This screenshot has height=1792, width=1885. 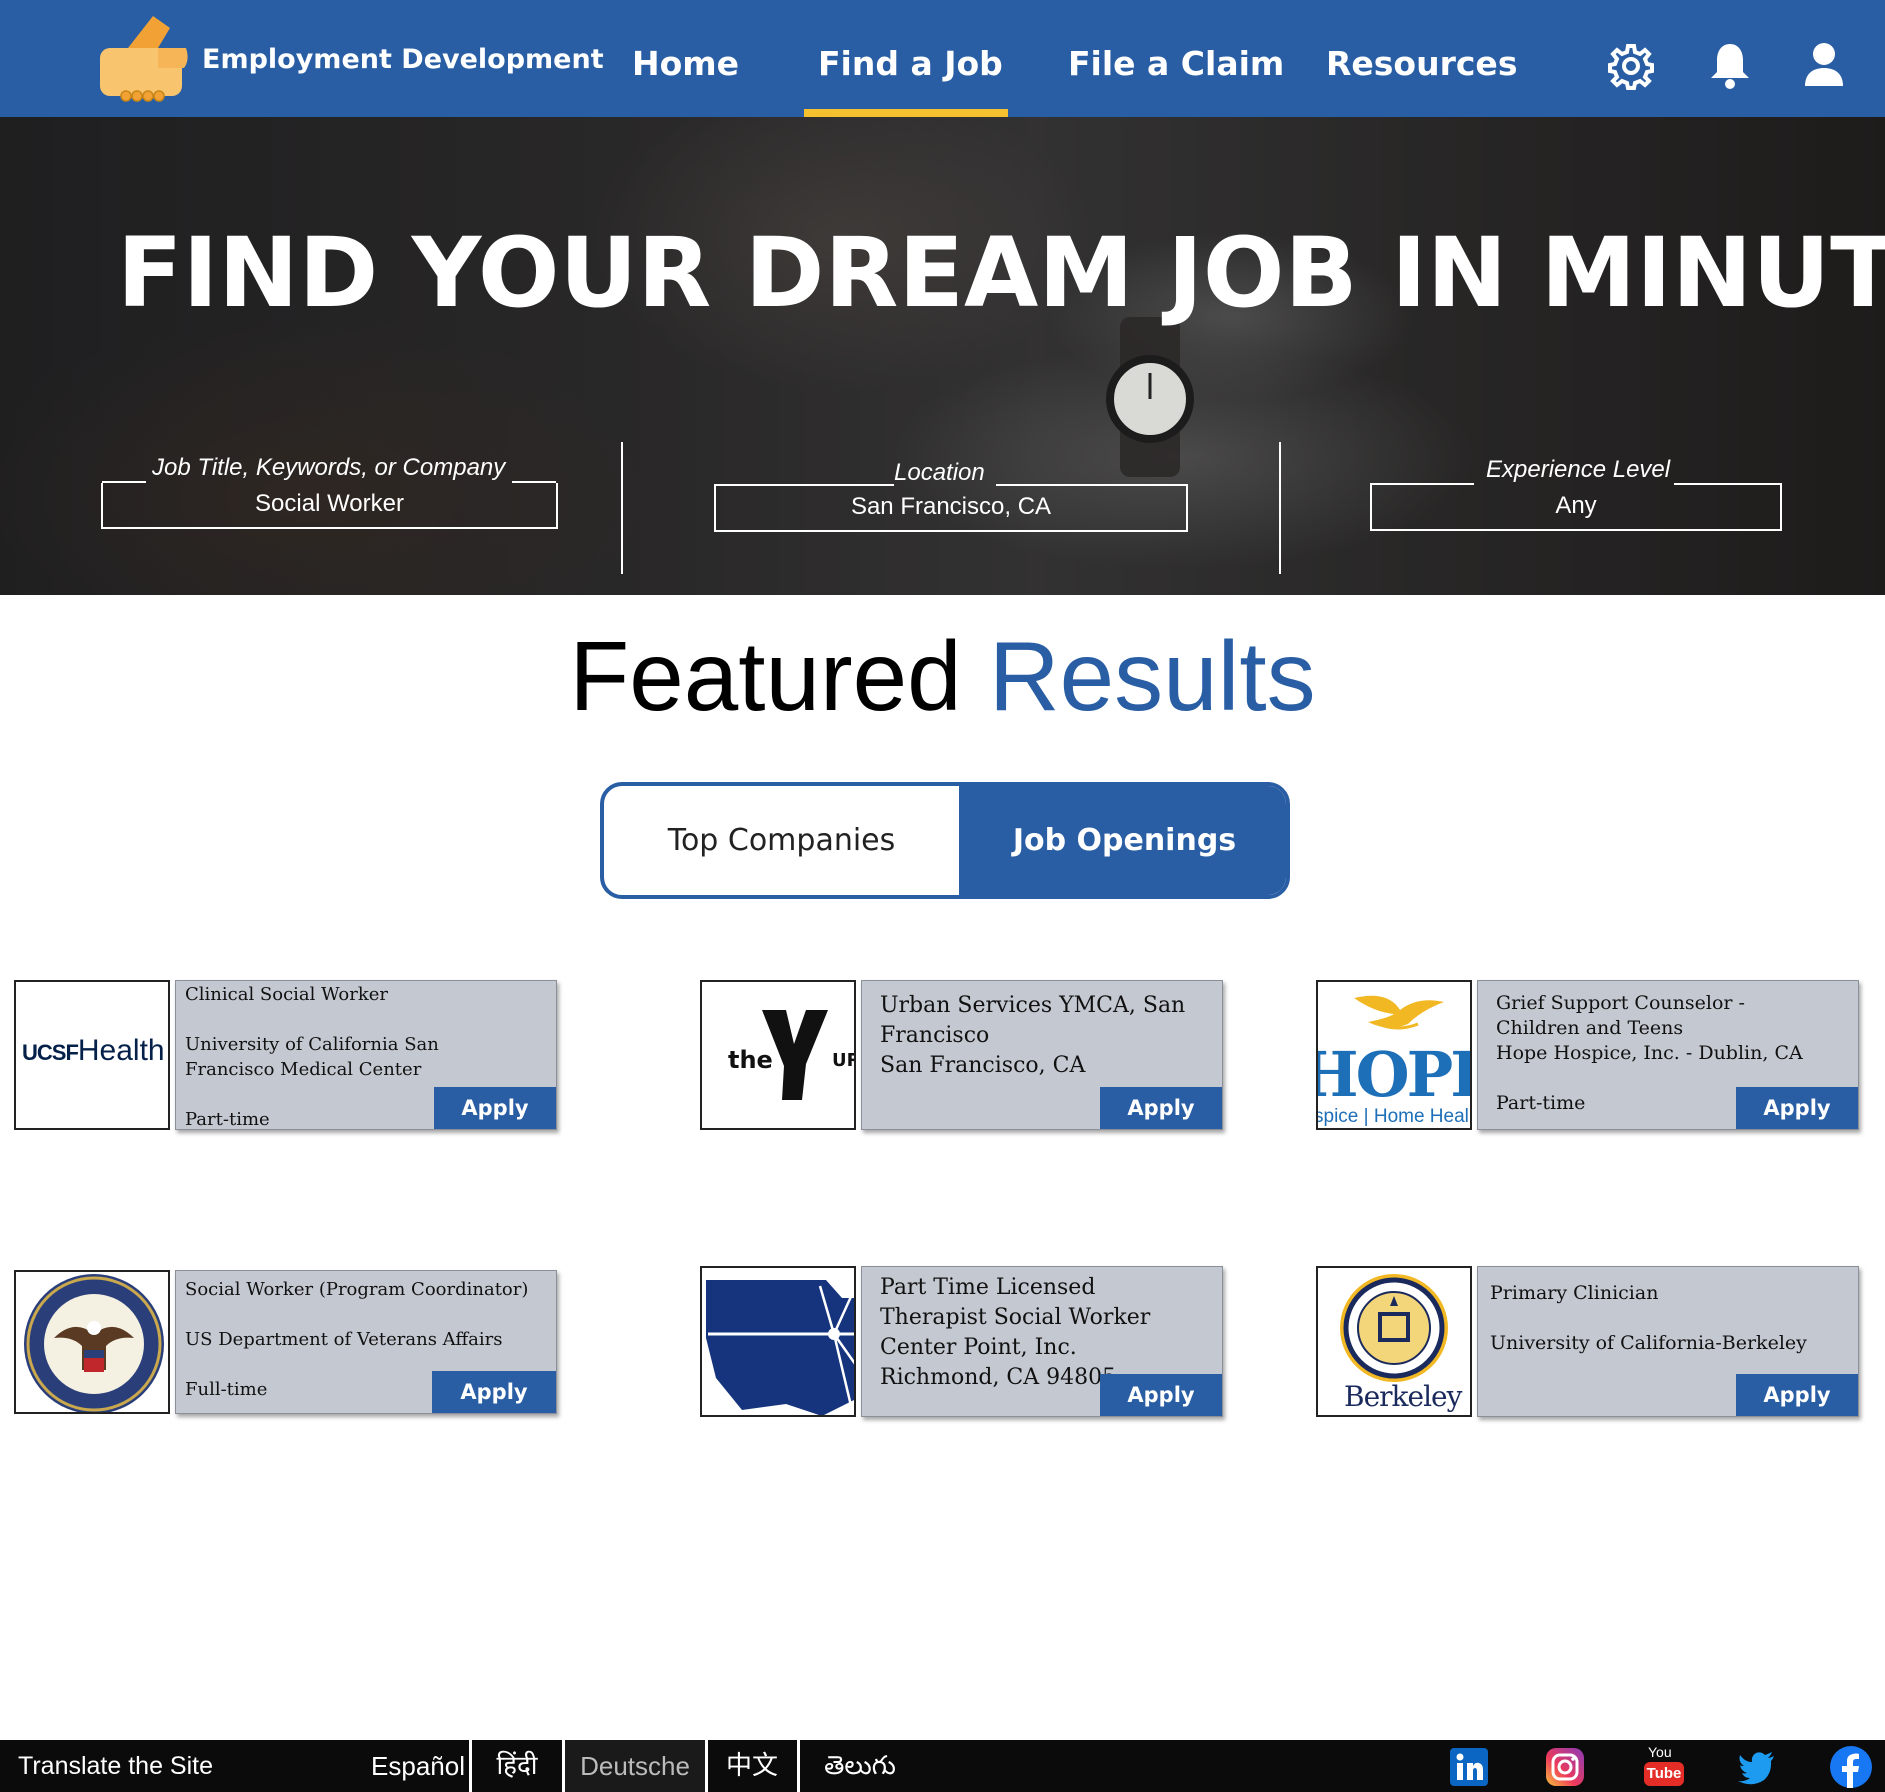 I want to click on job-title: Part Time Licensed, so click(x=988, y=1287).